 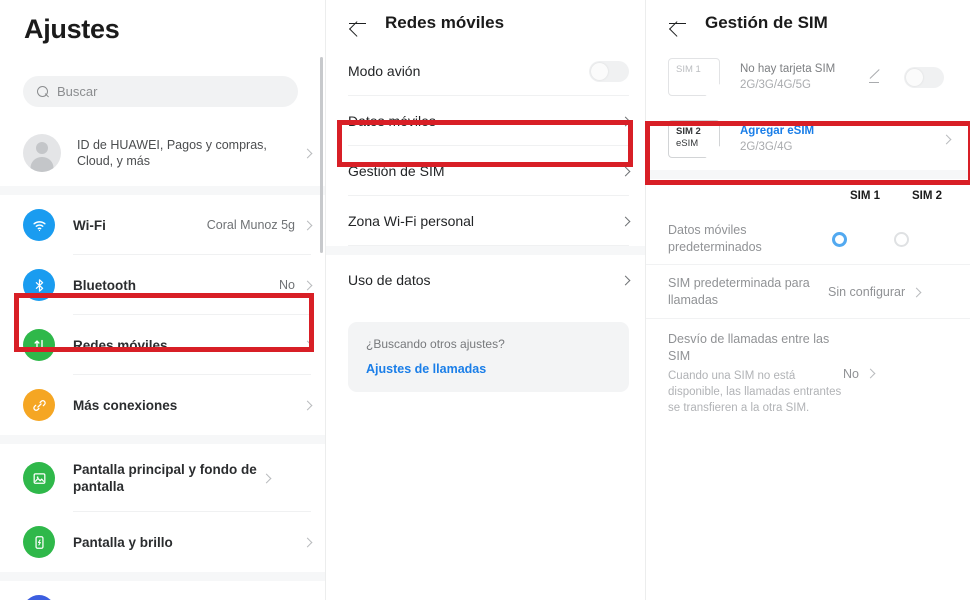 I want to click on hint-question: ¿Buscando otros ajustes?, so click(x=435, y=344).